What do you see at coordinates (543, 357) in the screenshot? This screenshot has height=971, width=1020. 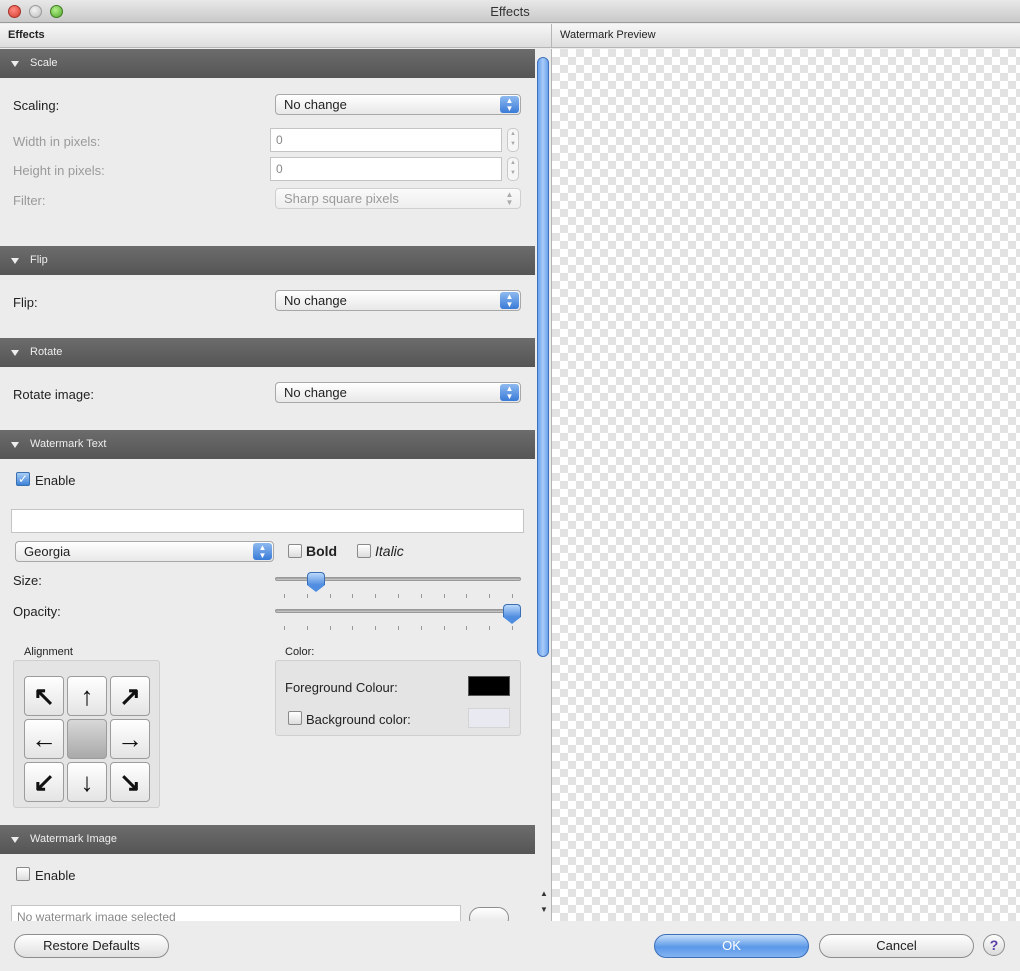 I see `effects-scrollbar-thumb` at bounding box center [543, 357].